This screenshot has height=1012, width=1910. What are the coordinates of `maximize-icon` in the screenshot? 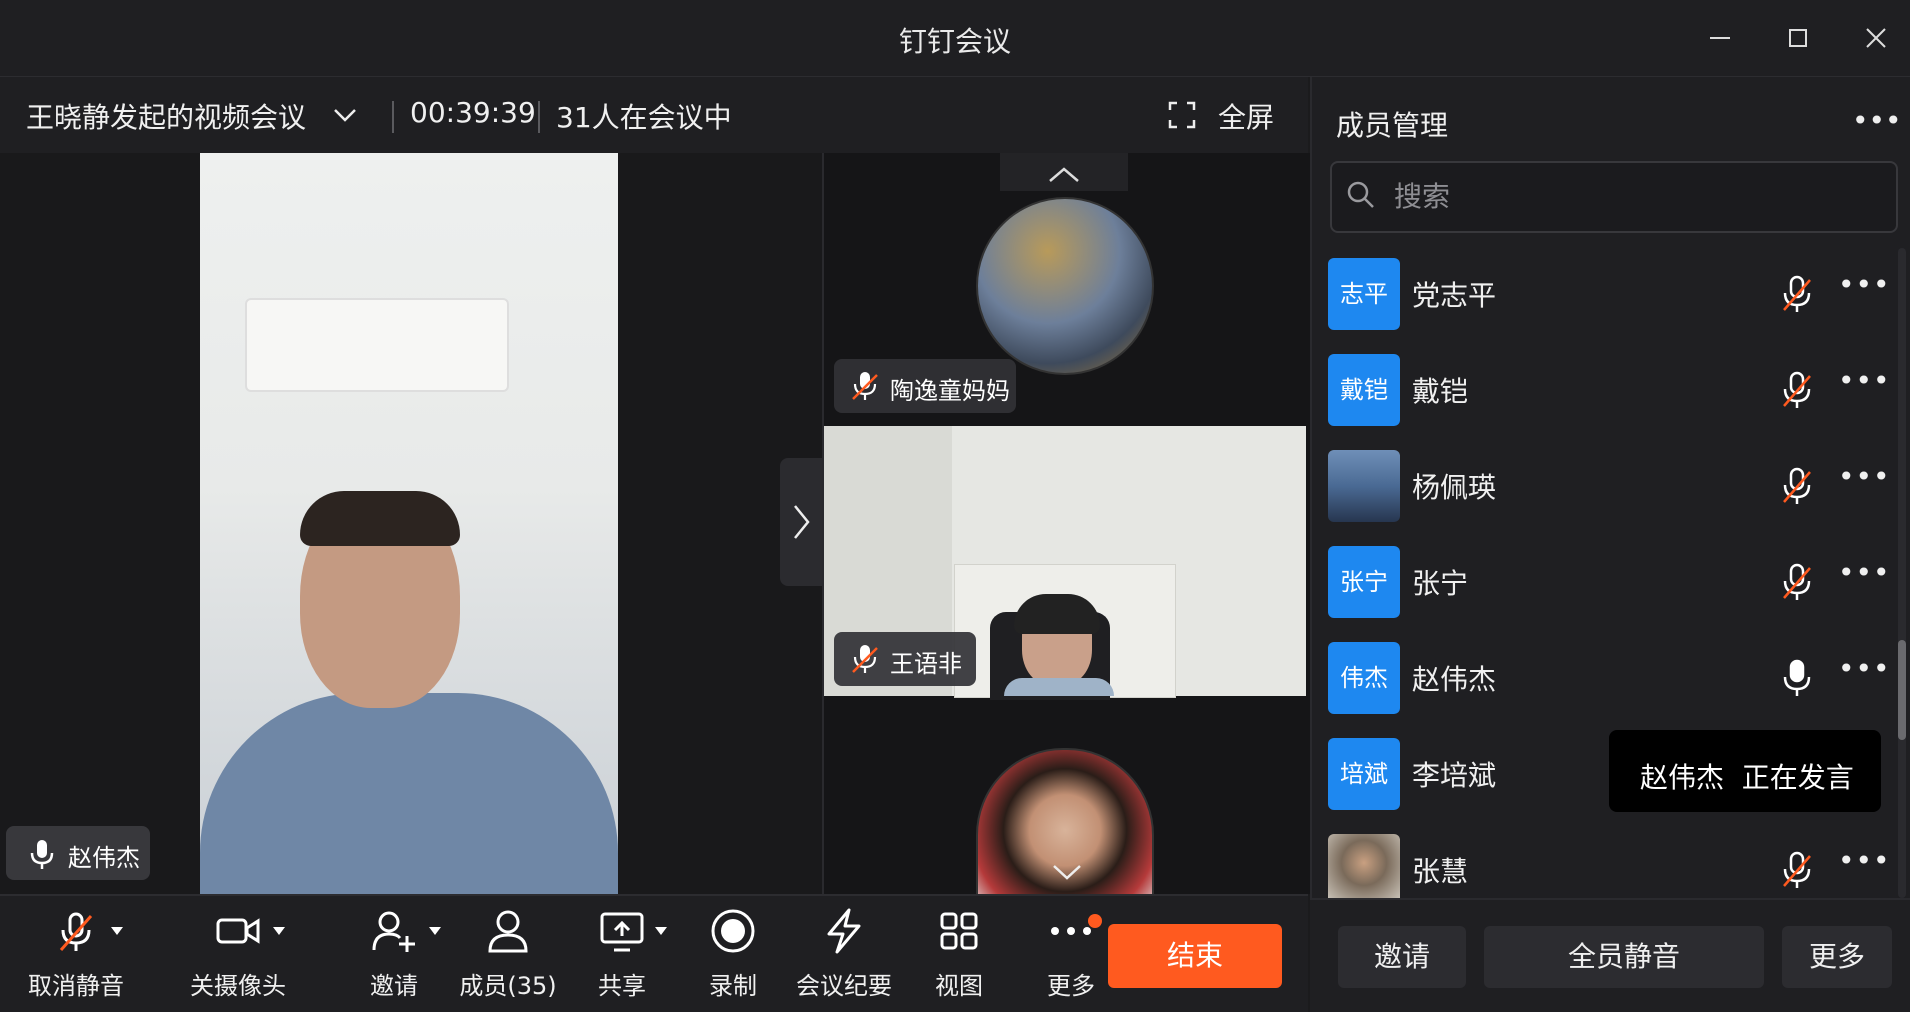 It's located at (1798, 38).